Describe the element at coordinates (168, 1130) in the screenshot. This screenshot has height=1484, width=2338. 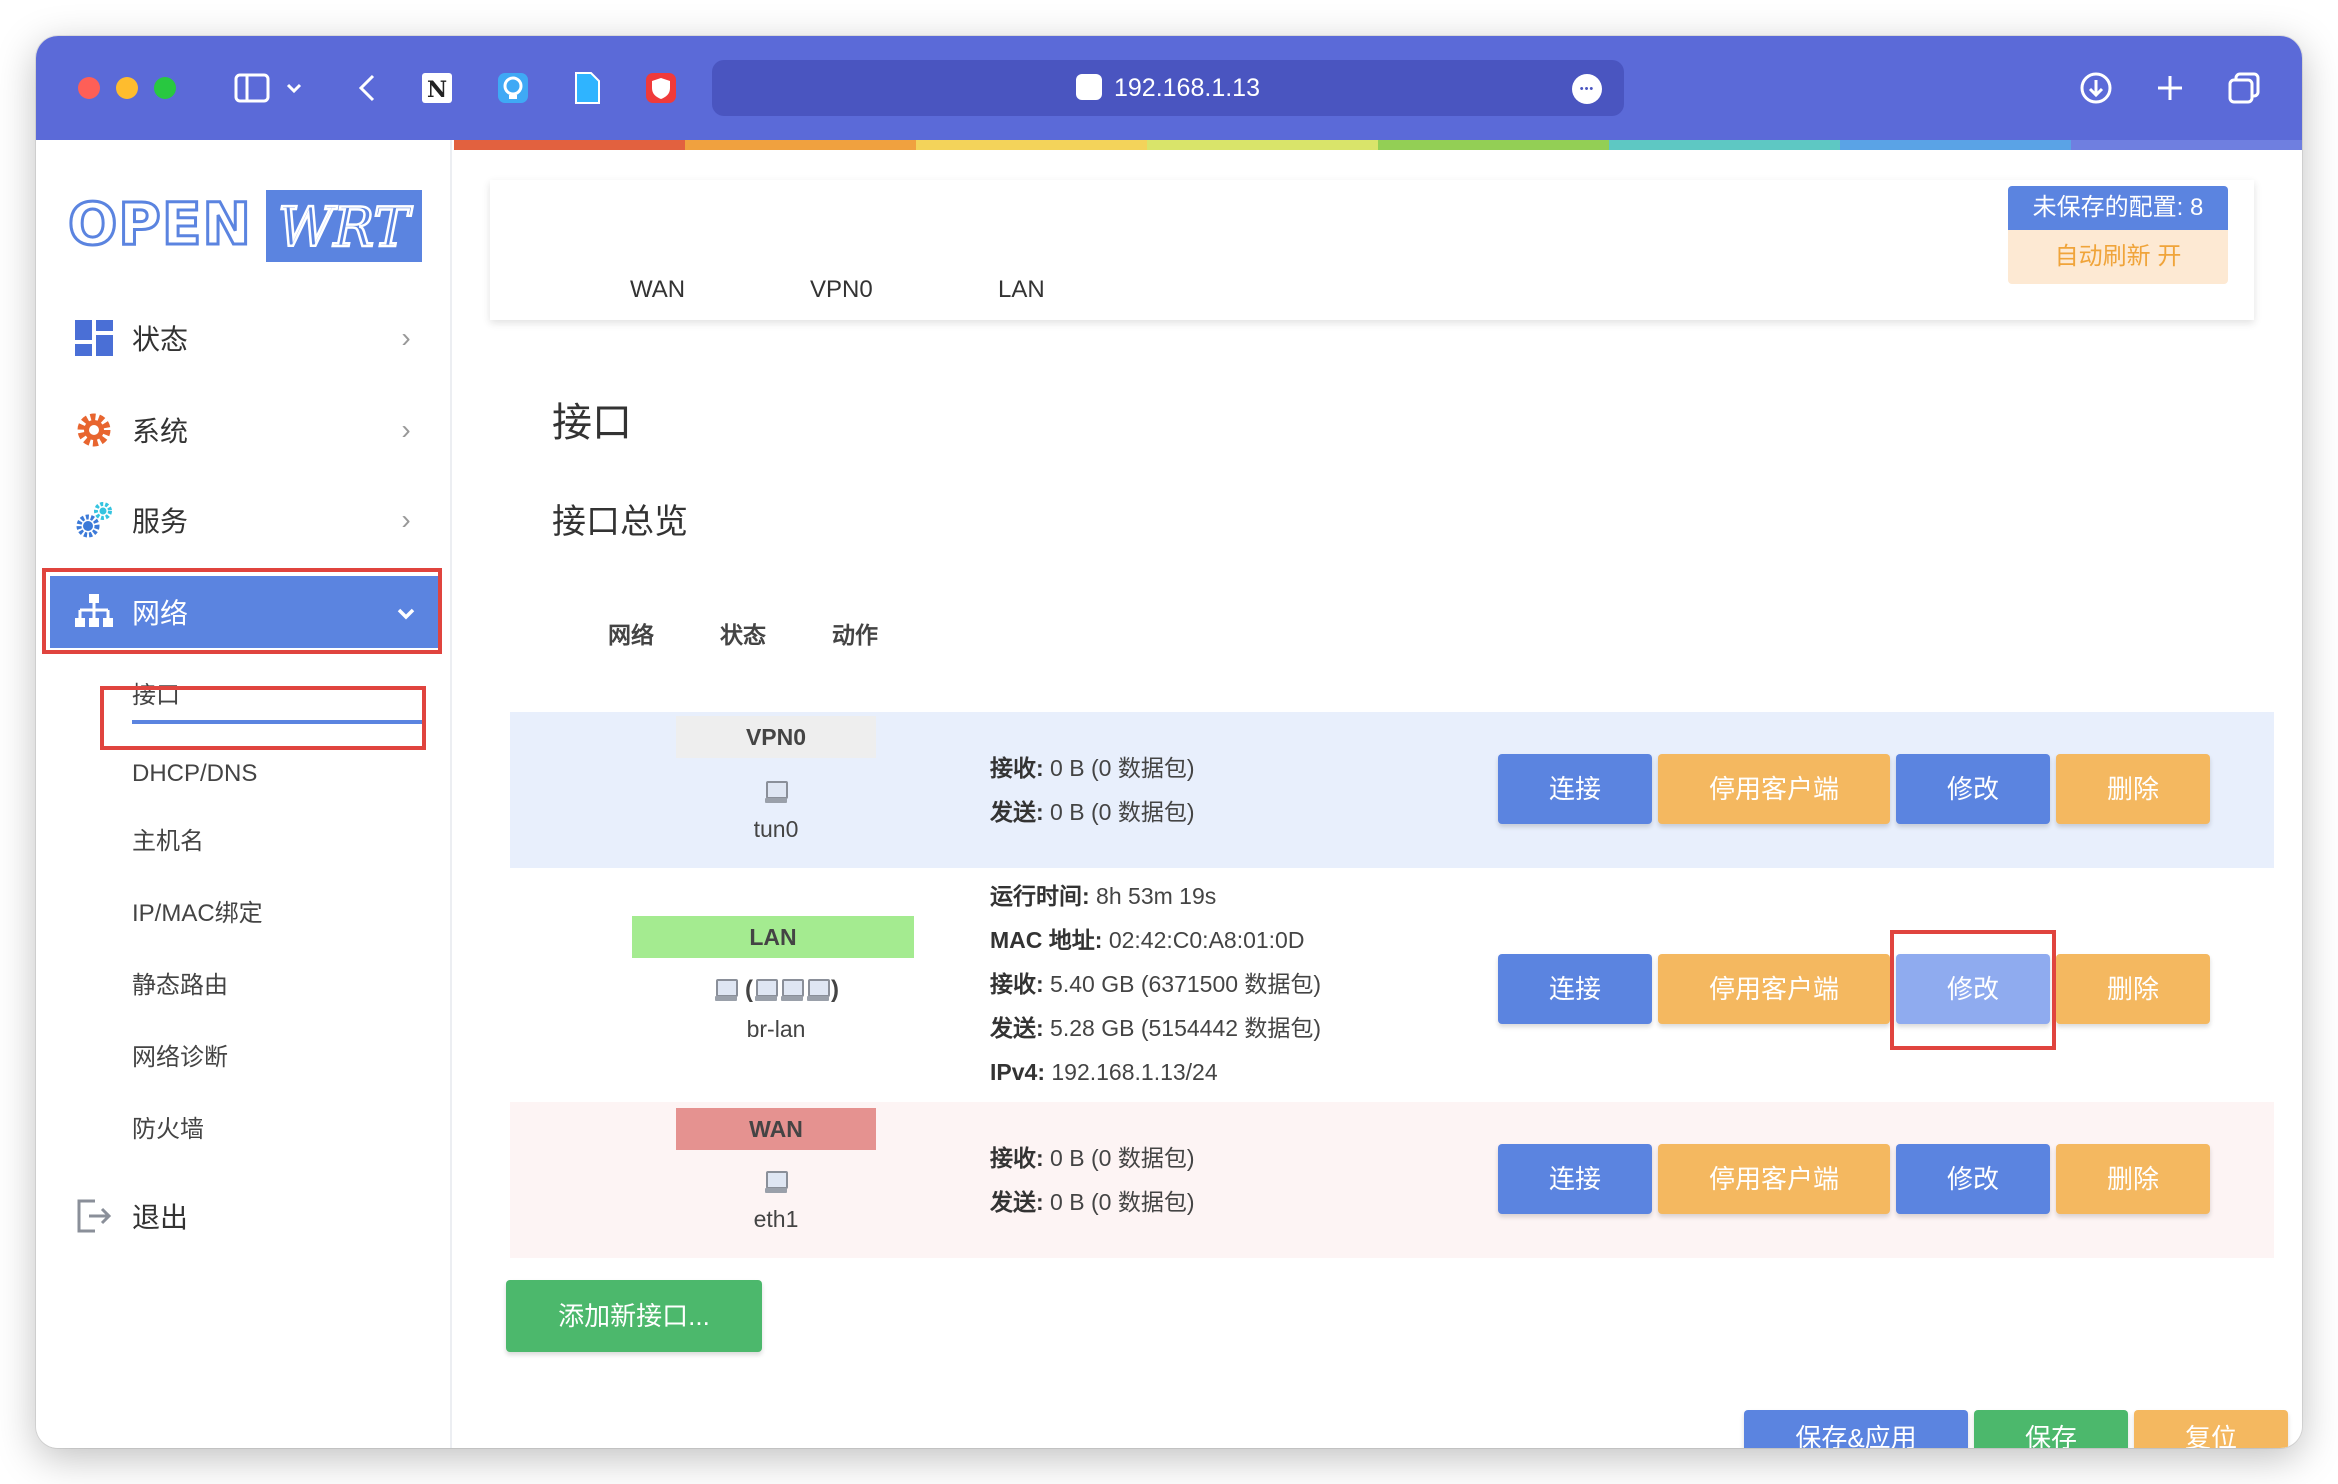
I see `sub-firewall: 防火墙` at that location.